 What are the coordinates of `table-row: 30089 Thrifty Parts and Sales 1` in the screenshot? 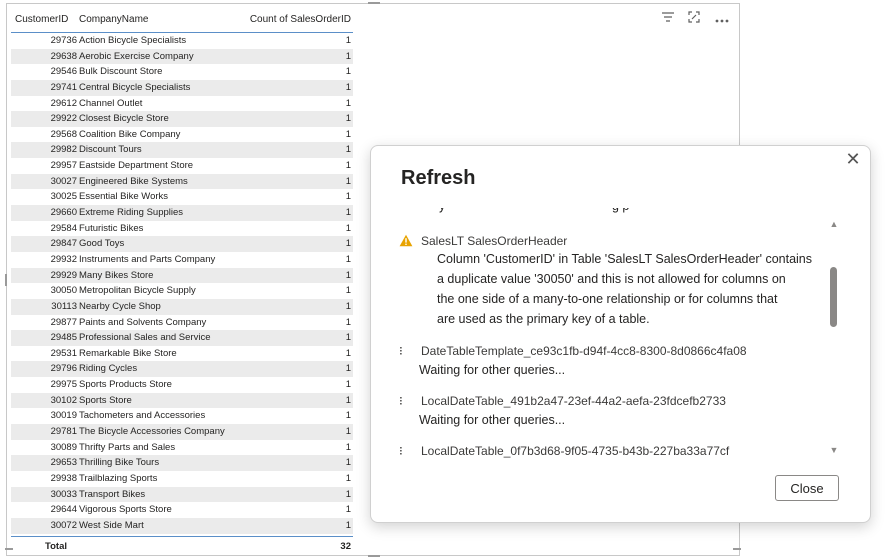 It's located at (182, 448).